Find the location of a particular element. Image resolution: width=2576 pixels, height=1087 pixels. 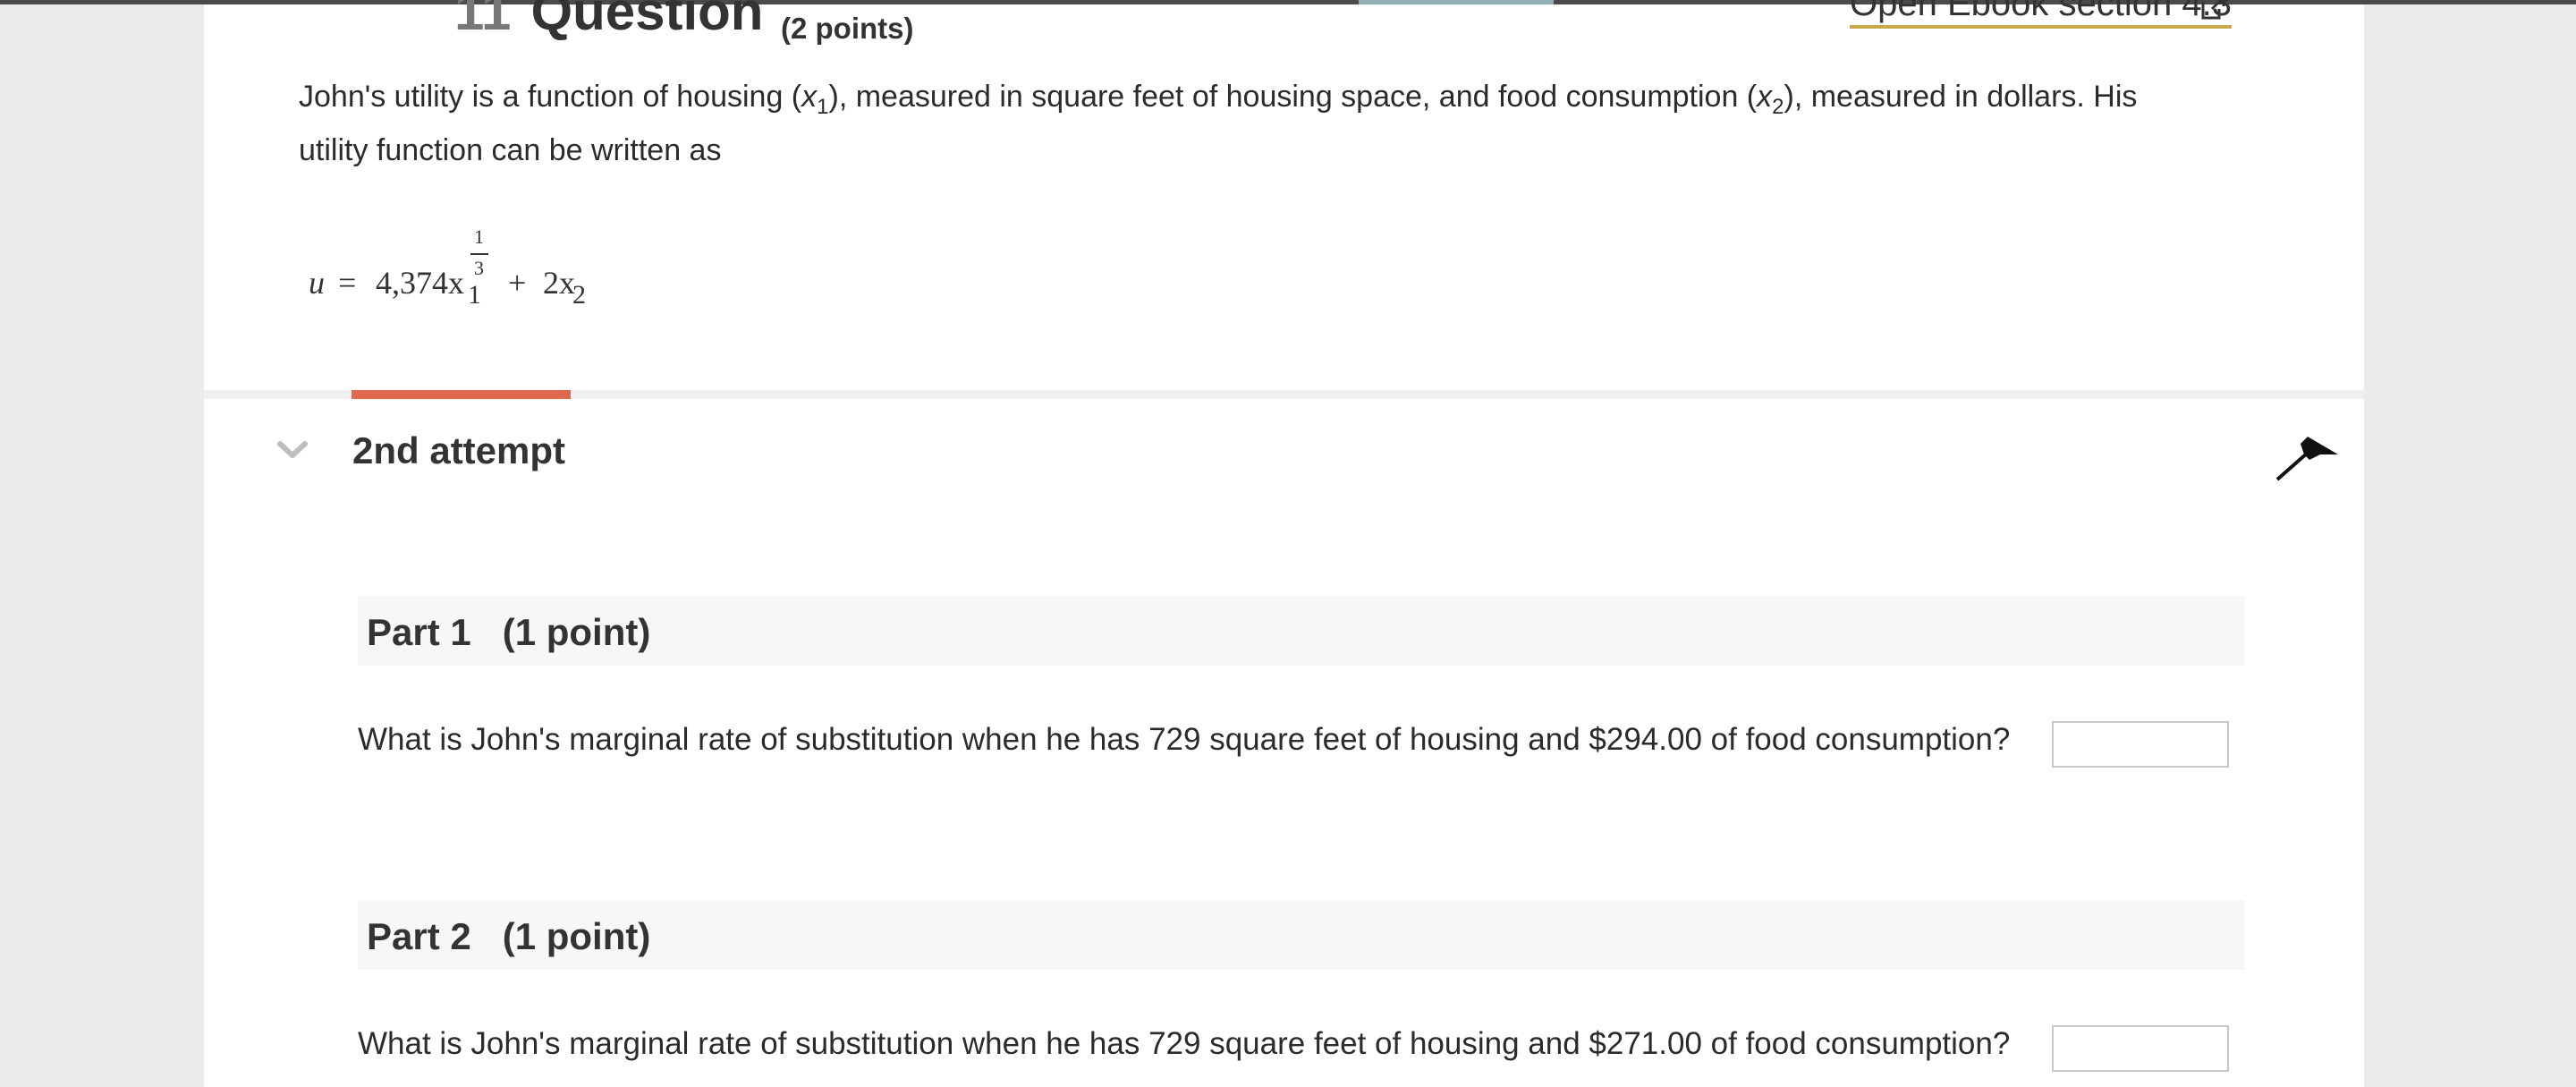

part-2-answer-input is located at coordinates (2140, 1048).